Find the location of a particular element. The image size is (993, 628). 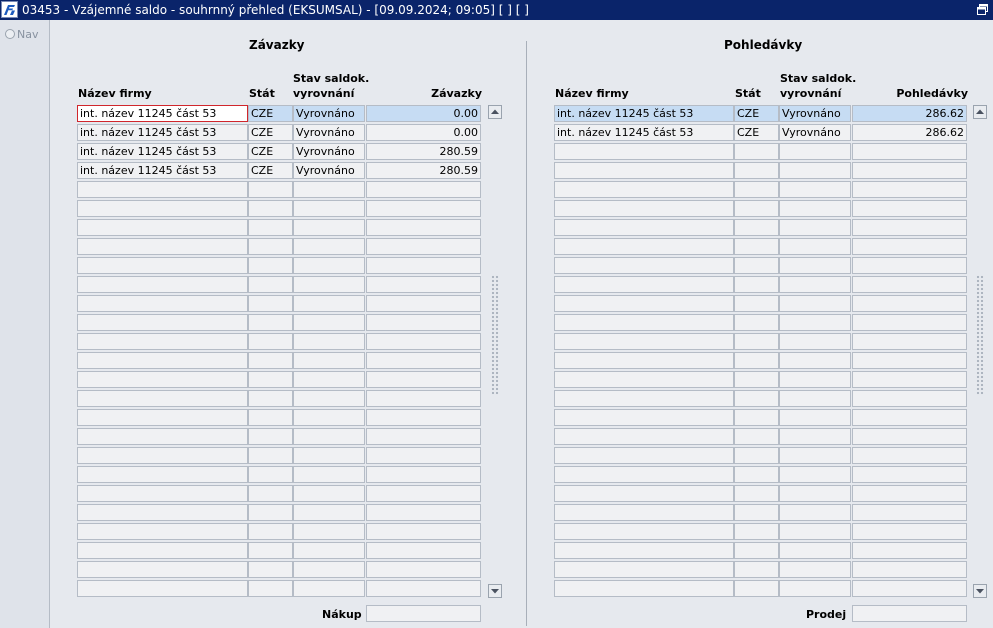

receivables-scrollbar is located at coordinates (980, 351).